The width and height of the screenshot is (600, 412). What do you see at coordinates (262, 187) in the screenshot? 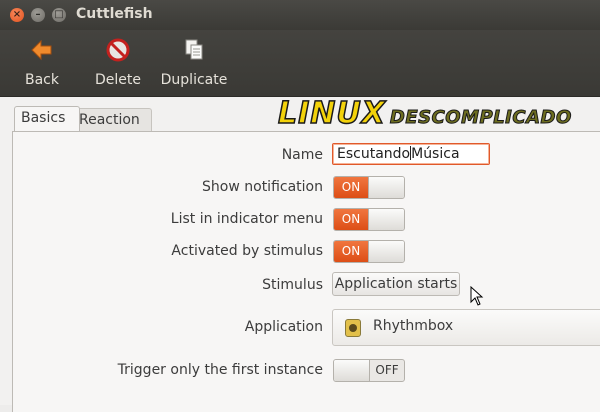
I see `show-notification-label: Show notification` at bounding box center [262, 187].